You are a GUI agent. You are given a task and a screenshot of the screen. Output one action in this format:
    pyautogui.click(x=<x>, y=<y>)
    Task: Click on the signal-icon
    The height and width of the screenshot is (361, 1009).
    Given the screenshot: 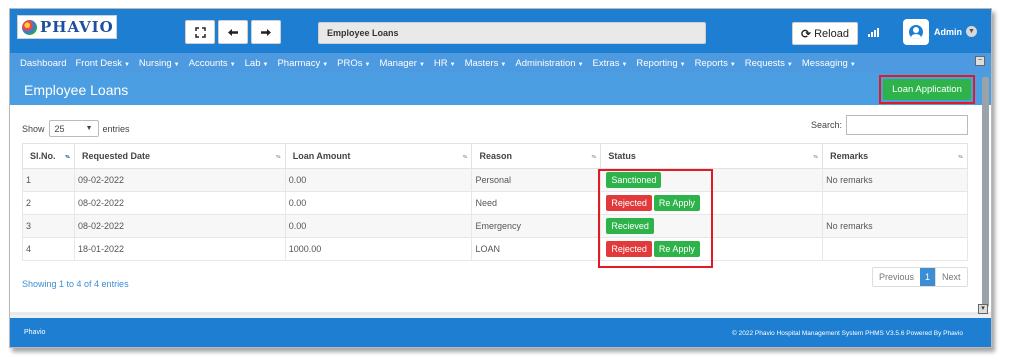 What is the action you would take?
    pyautogui.click(x=875, y=32)
    